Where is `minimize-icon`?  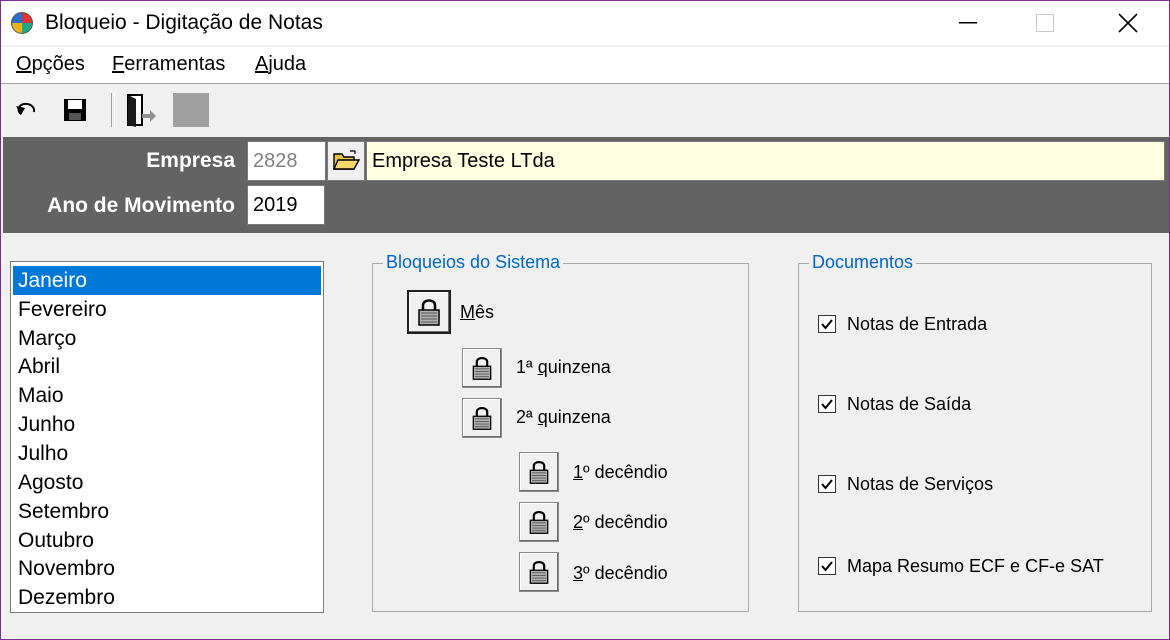
minimize-icon is located at coordinates (968, 23).